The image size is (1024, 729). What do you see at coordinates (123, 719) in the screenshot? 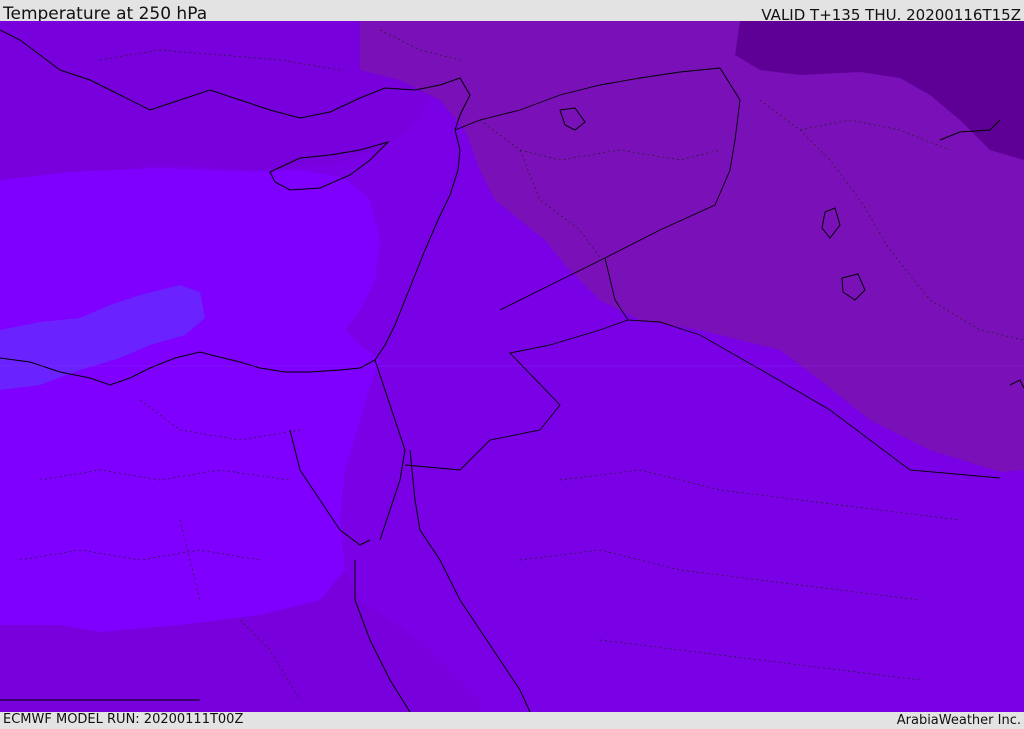
I see `model-run-label: ECMWF MODEL RUN: 20200111T00Z` at bounding box center [123, 719].